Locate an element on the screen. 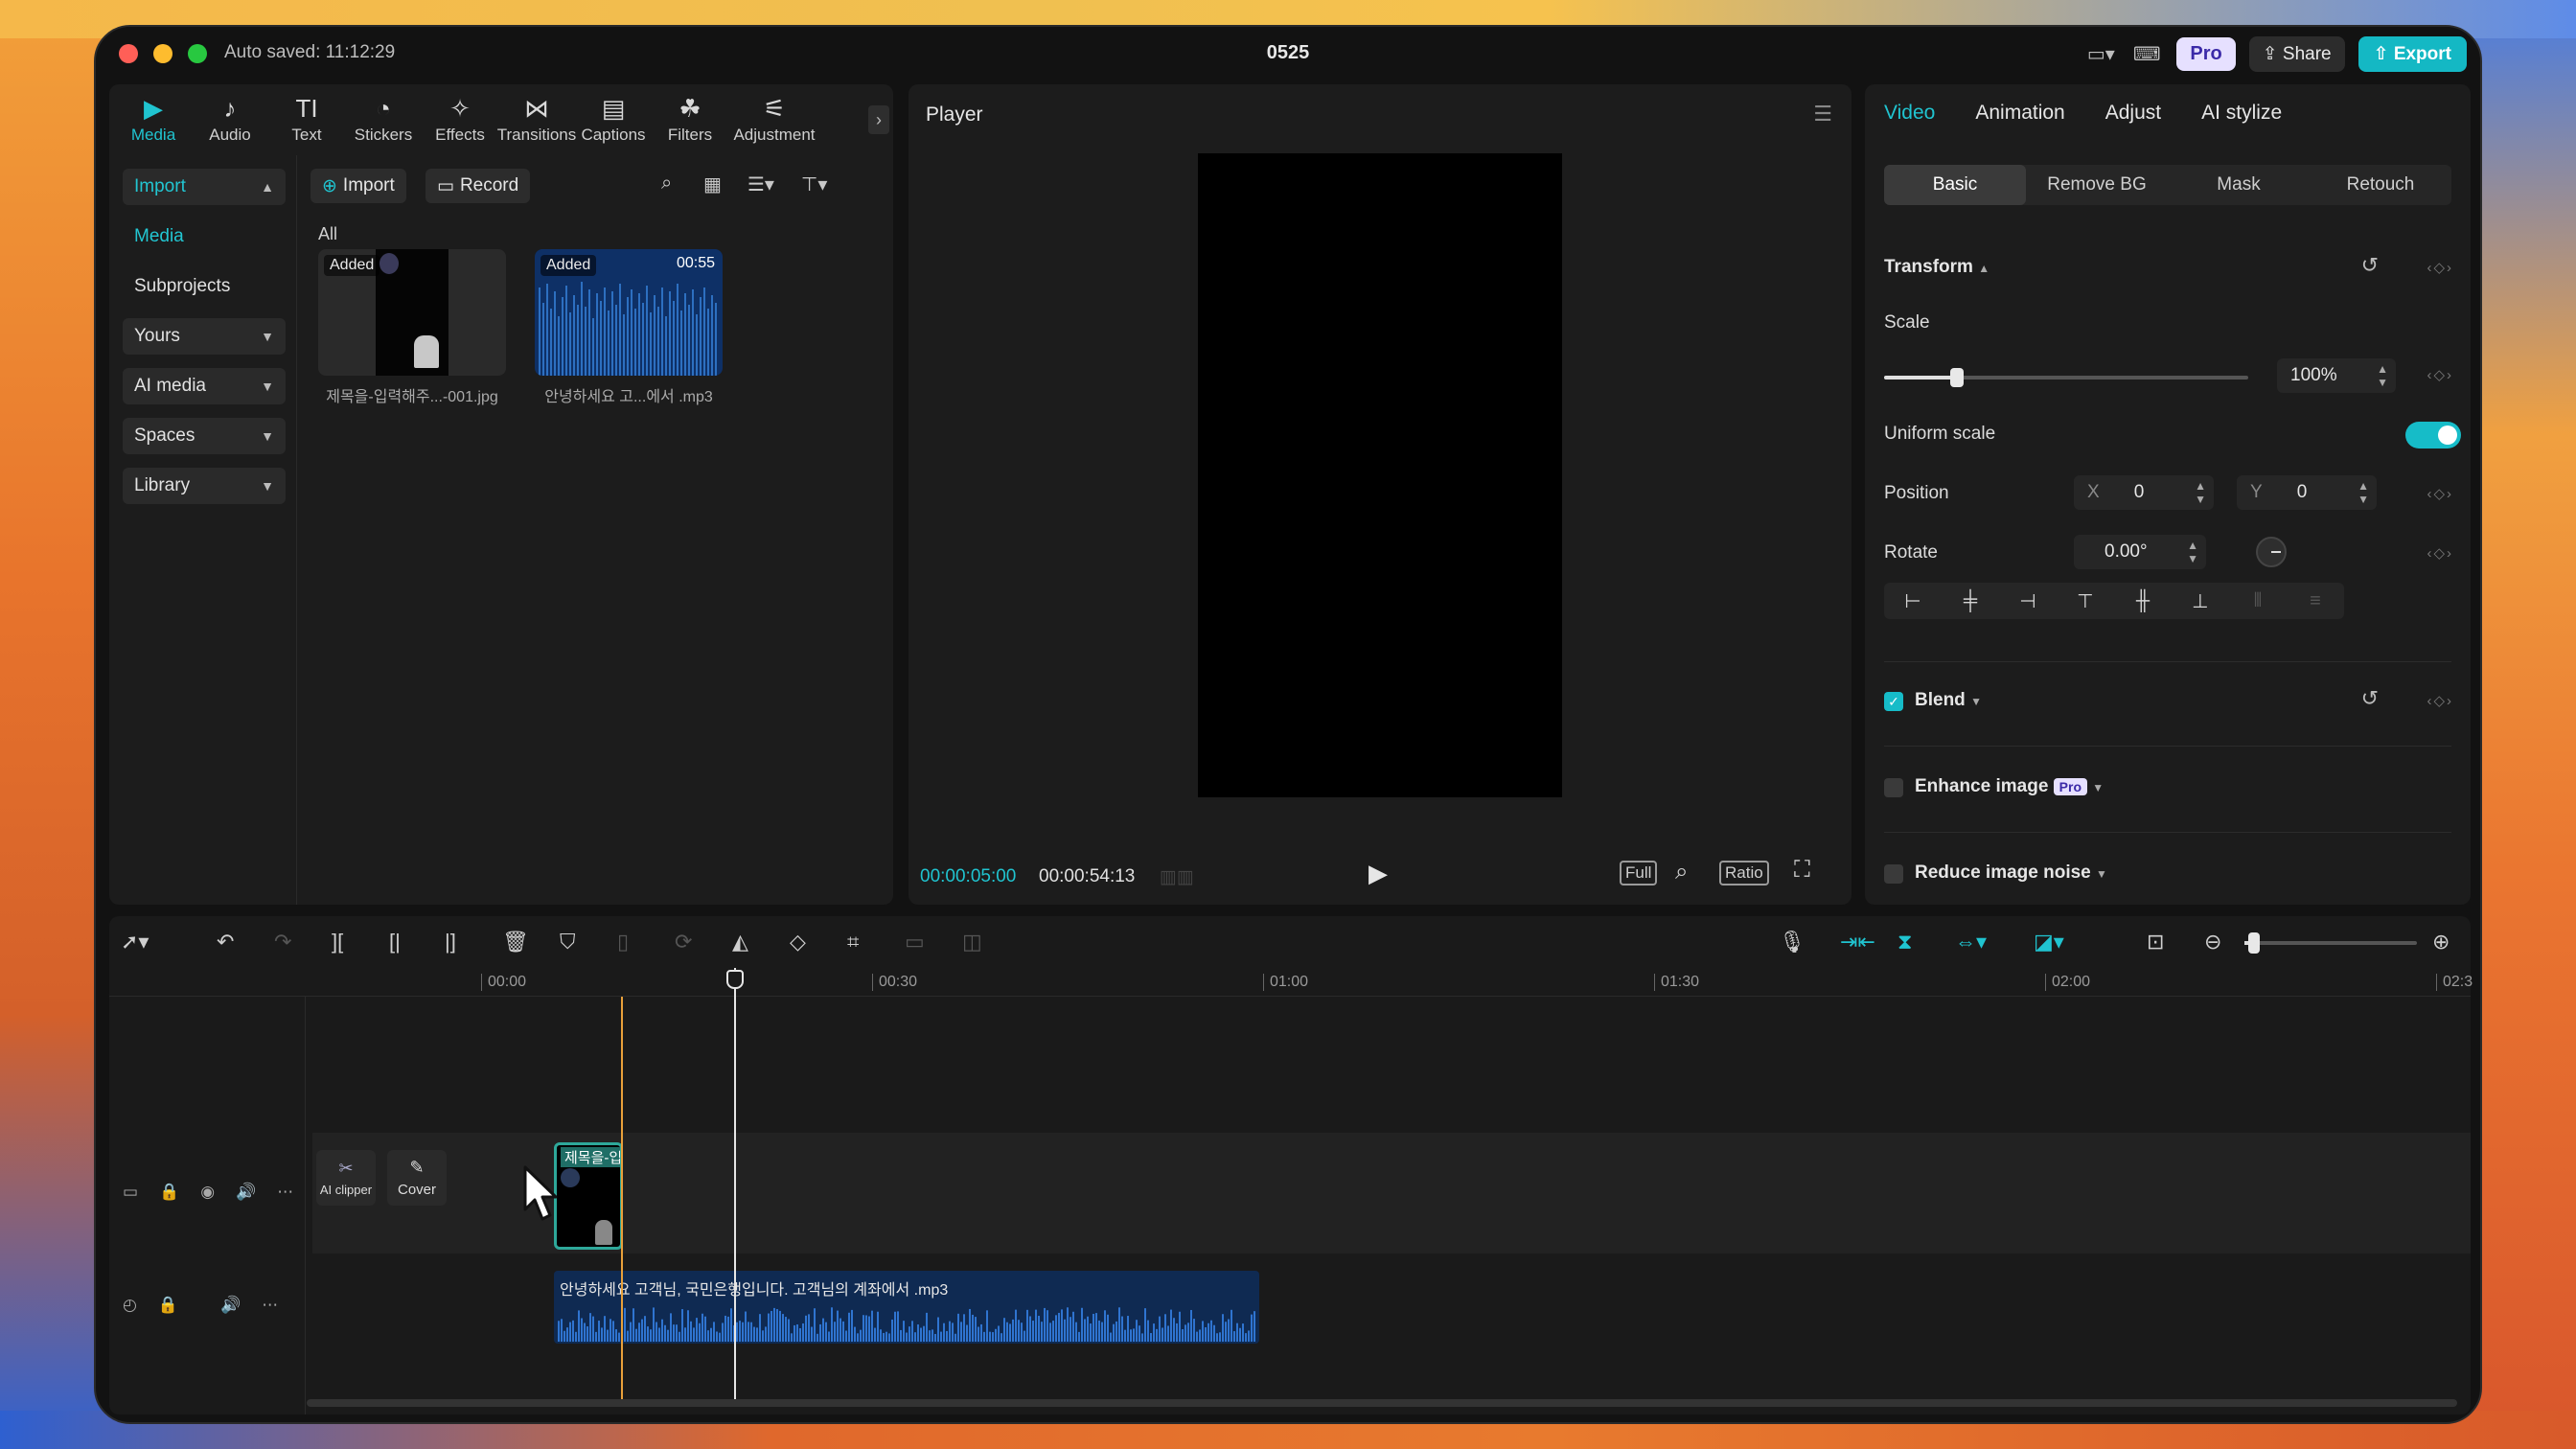 This screenshot has width=2576, height=1449. menu-icon: ☰ is located at coordinates (1822, 114).